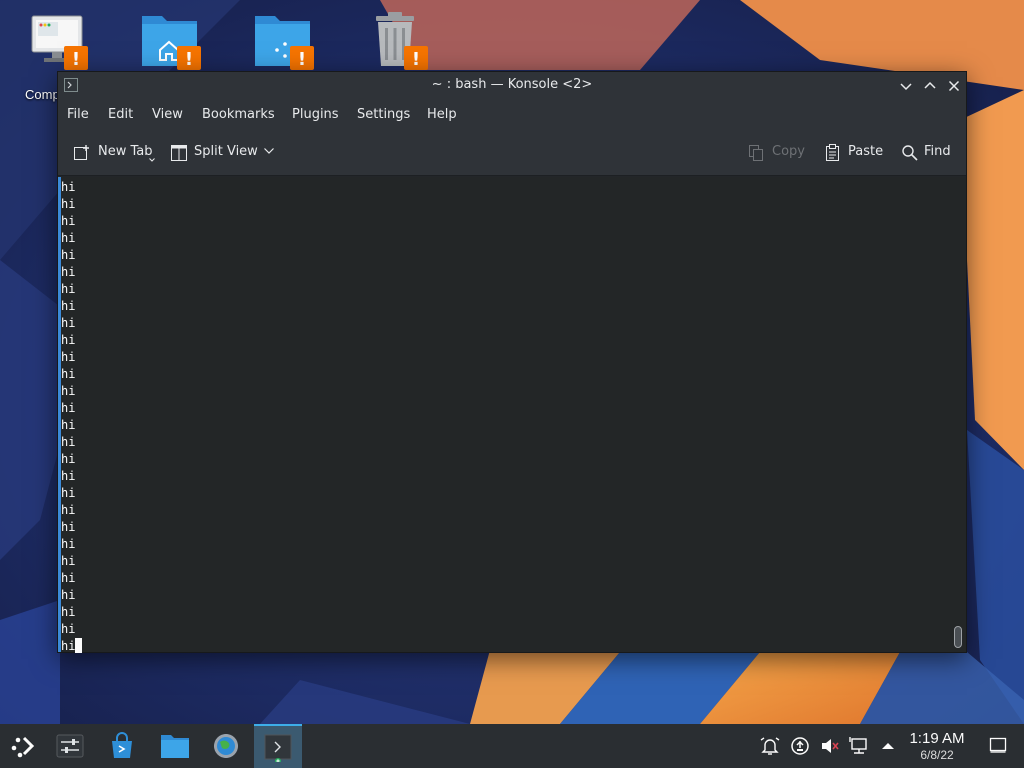 Image resolution: width=1024 pixels, height=768 pixels. What do you see at coordinates (167, 114) in the screenshot?
I see `menu-view: View` at bounding box center [167, 114].